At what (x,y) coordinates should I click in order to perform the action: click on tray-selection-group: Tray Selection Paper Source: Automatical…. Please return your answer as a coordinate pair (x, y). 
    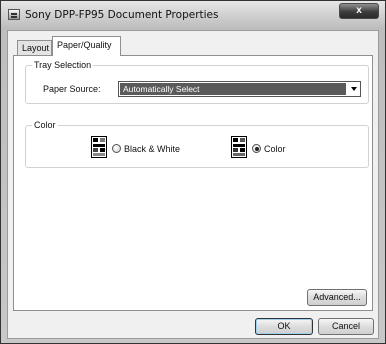
    Looking at the image, I should click on (197, 82).